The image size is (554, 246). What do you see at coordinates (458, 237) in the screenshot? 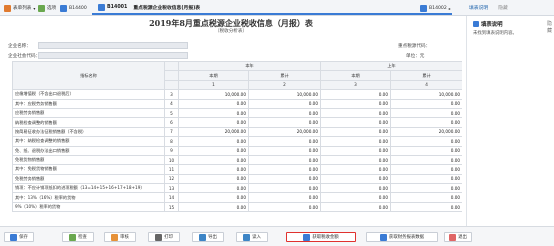
I see `exit-button: 退出` at bounding box center [458, 237].